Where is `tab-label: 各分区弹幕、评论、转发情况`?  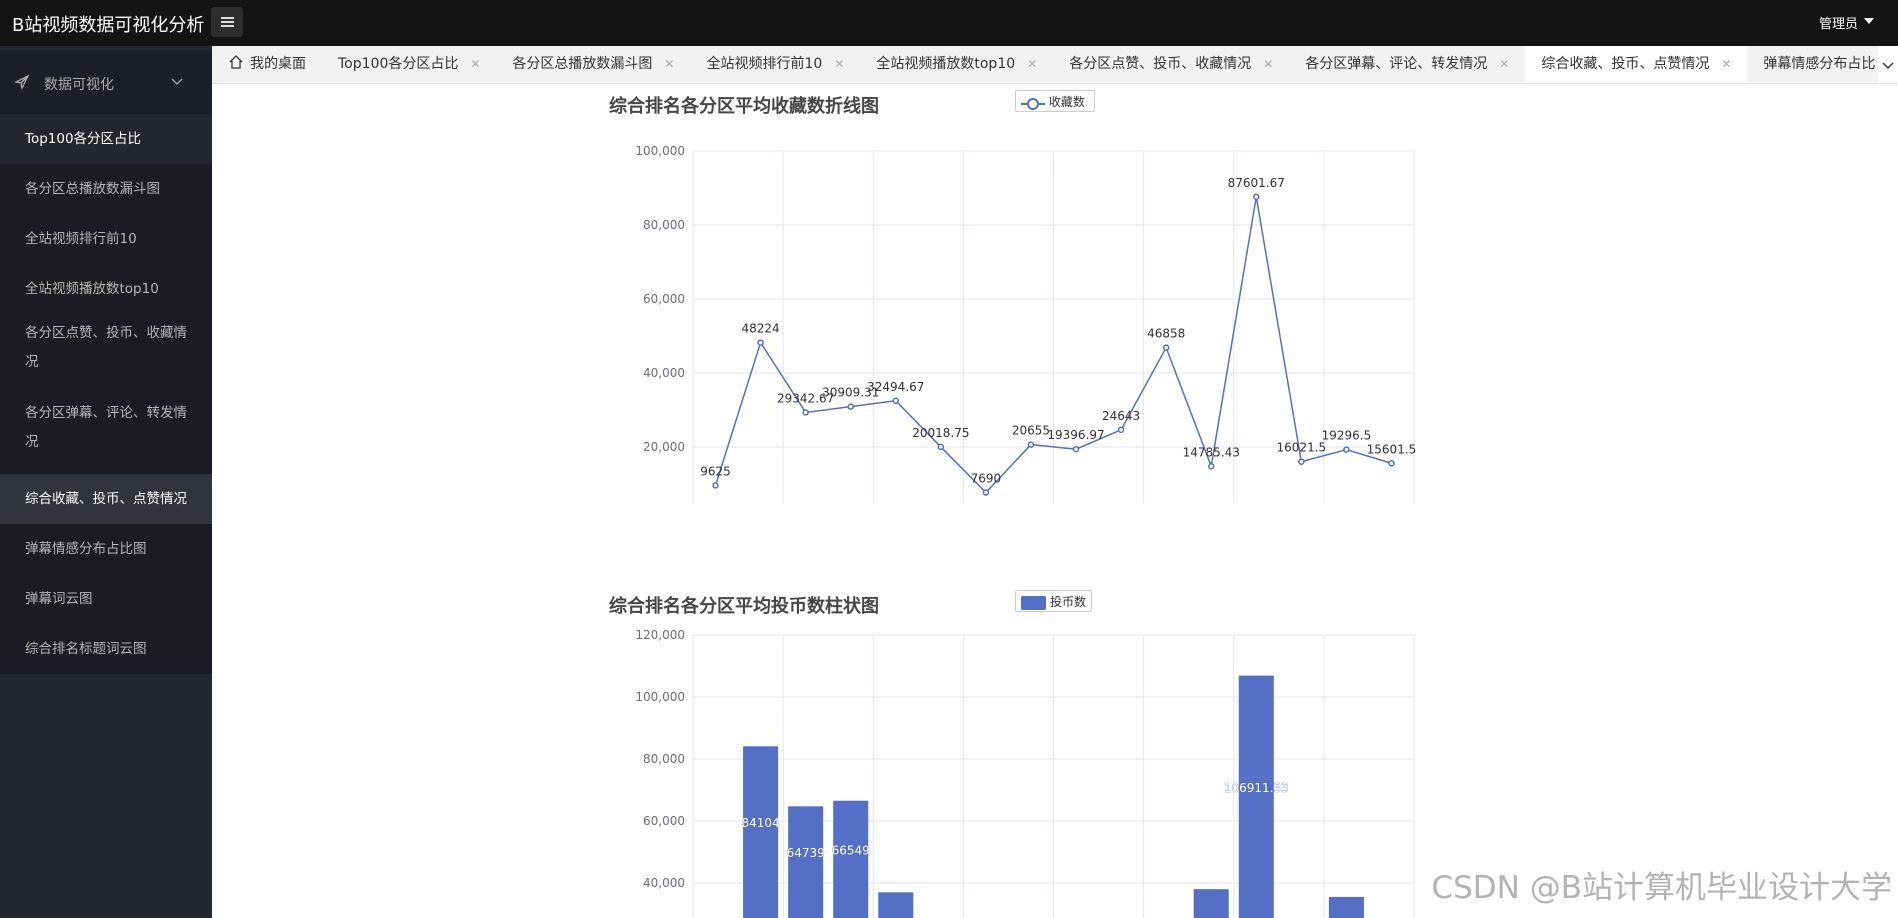 tab-label: 各分区弹幕、评论、转发情况 is located at coordinates (1396, 64).